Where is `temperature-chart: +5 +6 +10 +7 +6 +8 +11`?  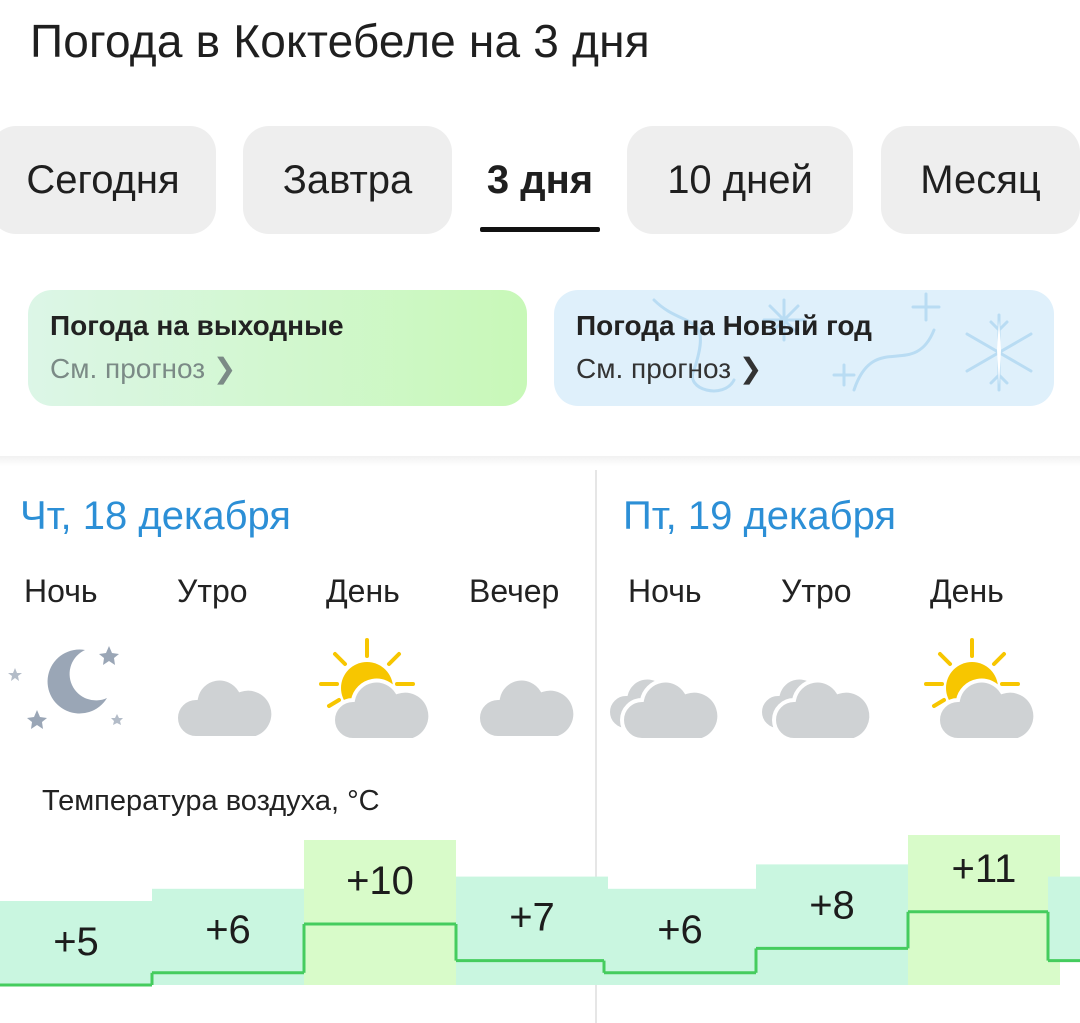 temperature-chart: +5 +6 +10 +7 +6 +8 +11 is located at coordinates (540, 911).